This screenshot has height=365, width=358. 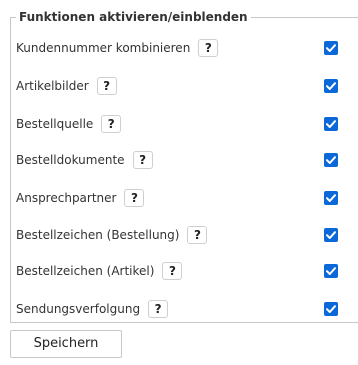 I want to click on option-checkbox-bestelldokumente, so click(x=331, y=160).